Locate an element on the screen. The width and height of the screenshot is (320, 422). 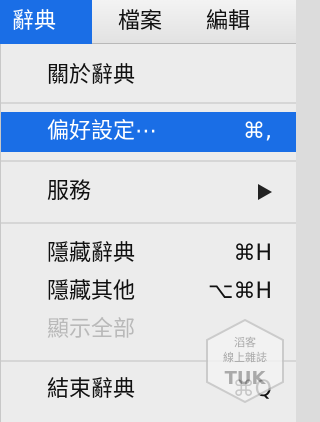
menu-bar: 辭典 檔案 編輯 is located at coordinates (148, 22).